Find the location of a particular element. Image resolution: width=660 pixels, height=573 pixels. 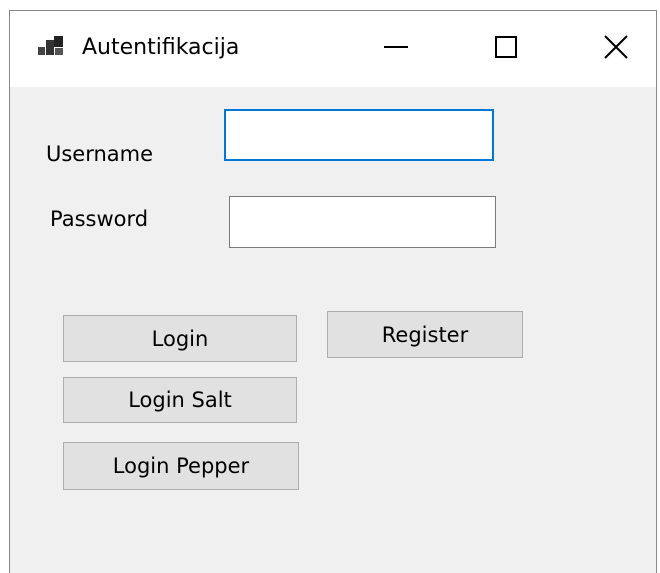

username-input is located at coordinates (359, 135).